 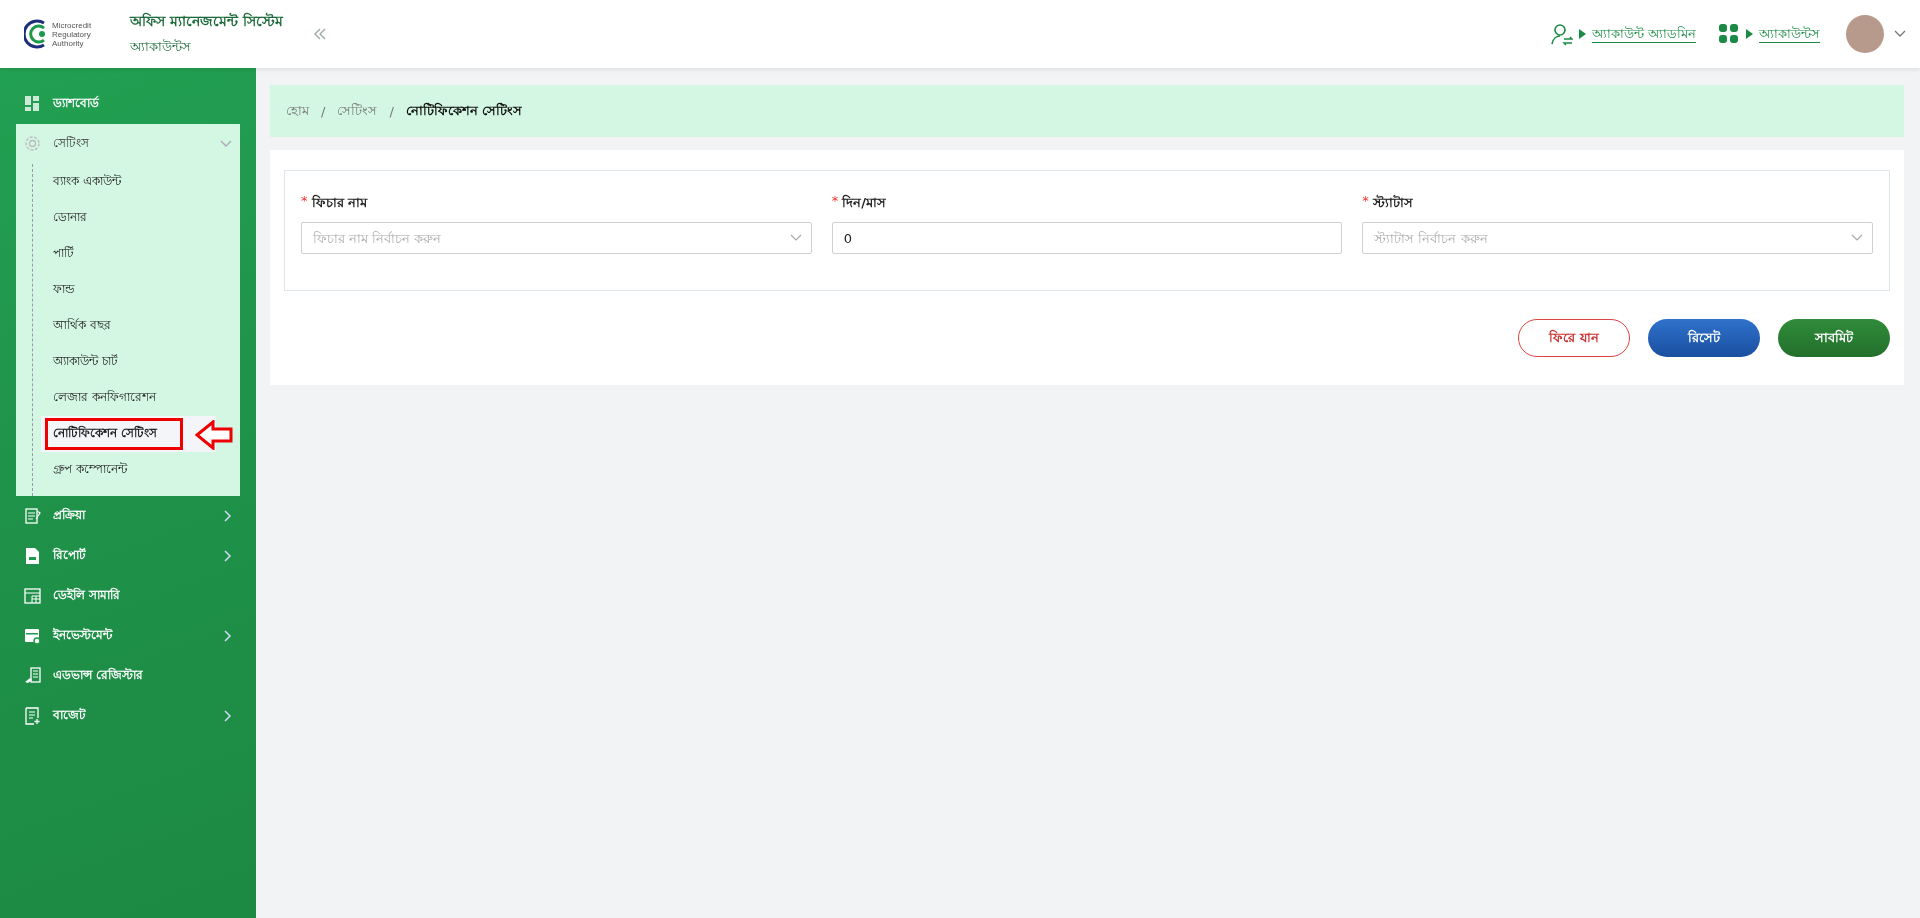 I want to click on submenu-item: অ্যাকাউন্ট চার্ট, so click(x=124, y=362).